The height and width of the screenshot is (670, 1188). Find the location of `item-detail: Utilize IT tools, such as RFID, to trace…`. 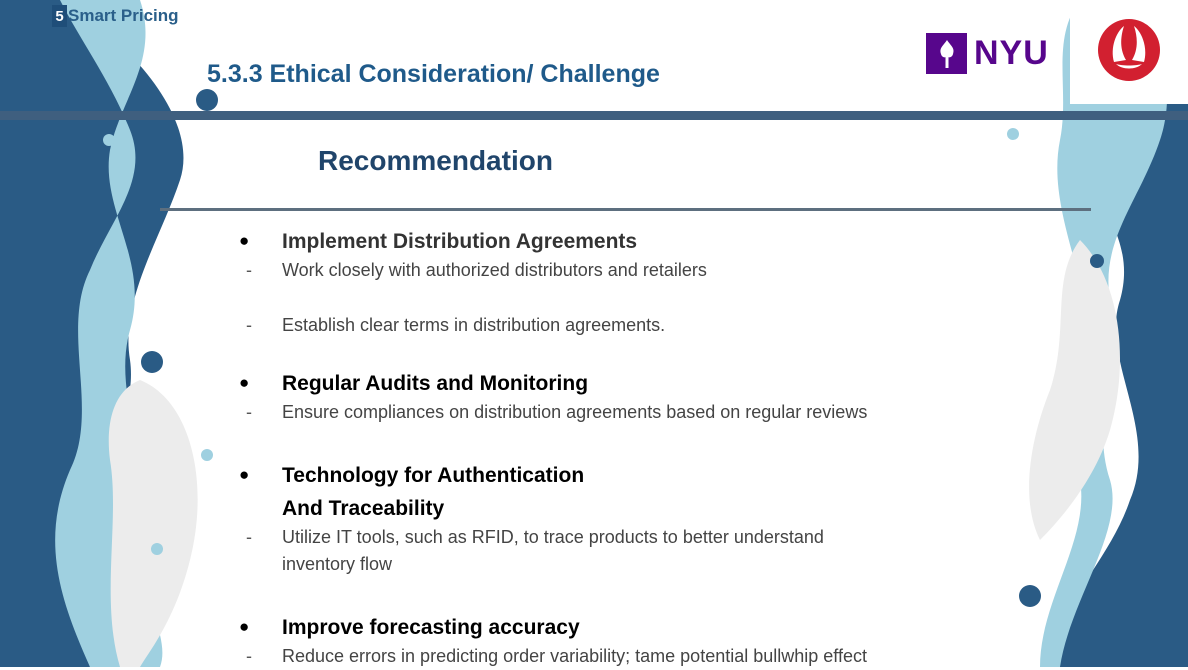

item-detail: Utilize IT tools, such as RFID, to trace… is located at coordinates (553, 550).